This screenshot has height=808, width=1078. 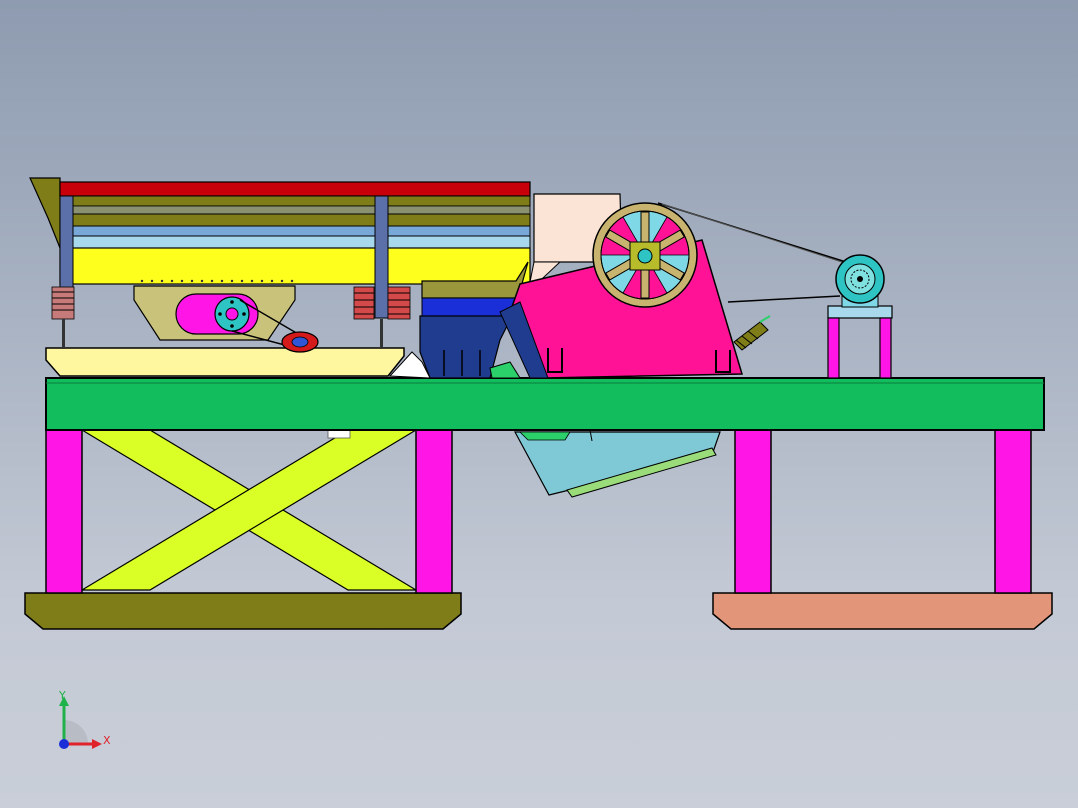 What do you see at coordinates (617, 463) in the screenshot?
I see `discharge-chute` at bounding box center [617, 463].